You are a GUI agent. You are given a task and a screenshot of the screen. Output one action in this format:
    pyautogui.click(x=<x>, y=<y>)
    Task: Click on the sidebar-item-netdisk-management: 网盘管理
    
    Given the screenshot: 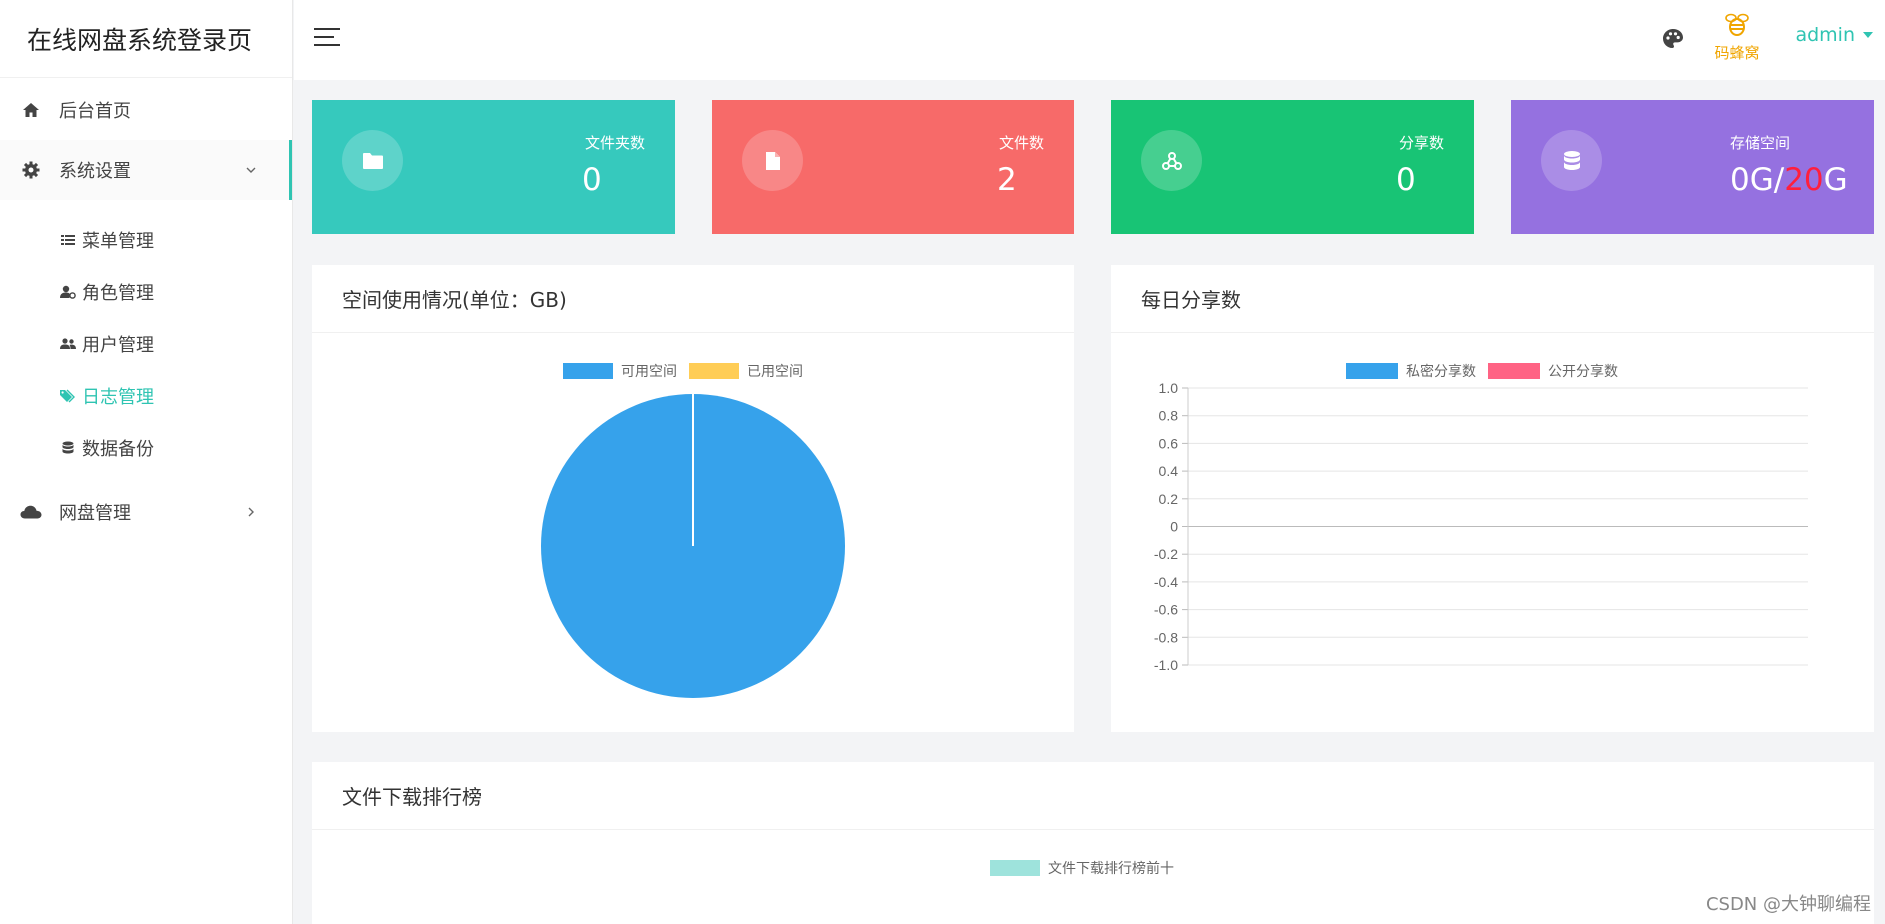 What is the action you would take?
    pyautogui.click(x=146, y=512)
    